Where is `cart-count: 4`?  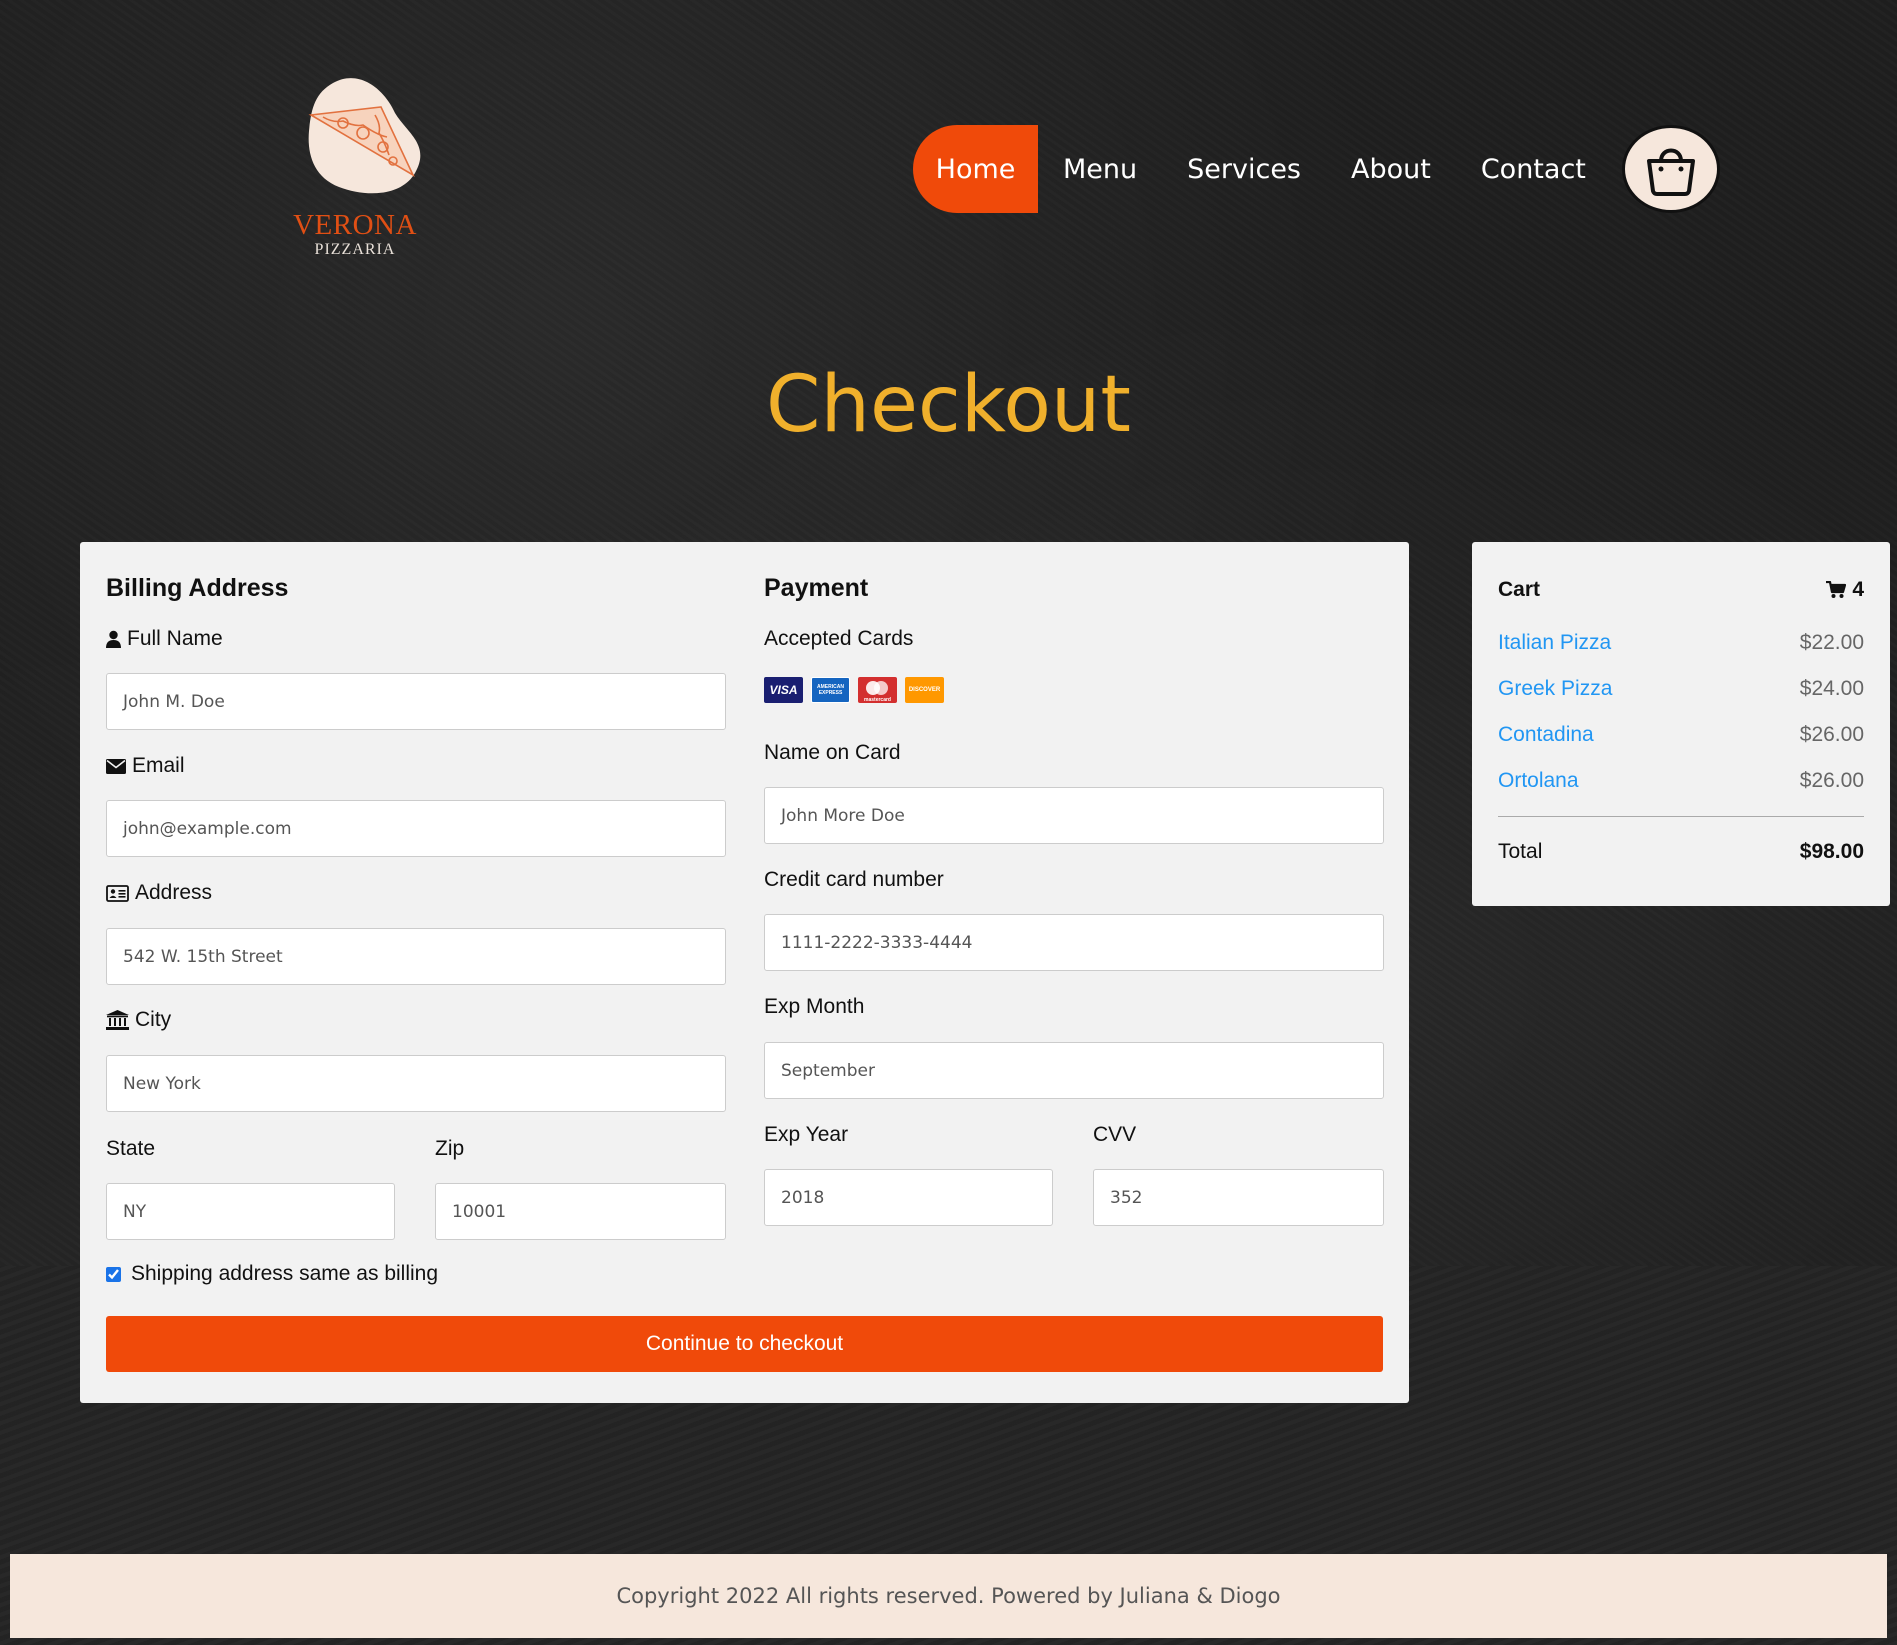
cart-count: 4 is located at coordinates (1845, 590).